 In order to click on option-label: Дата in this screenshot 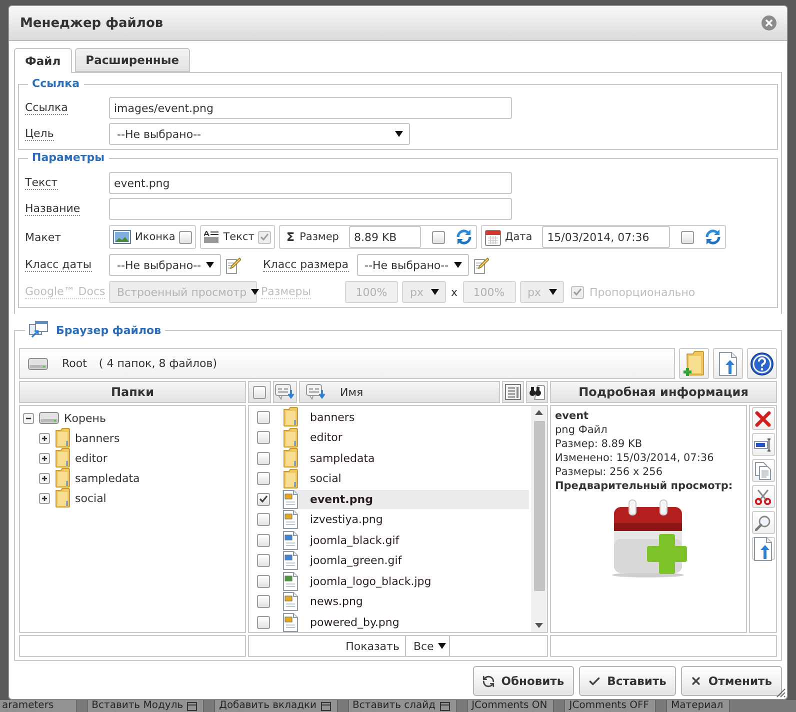, I will do `click(518, 237)`.